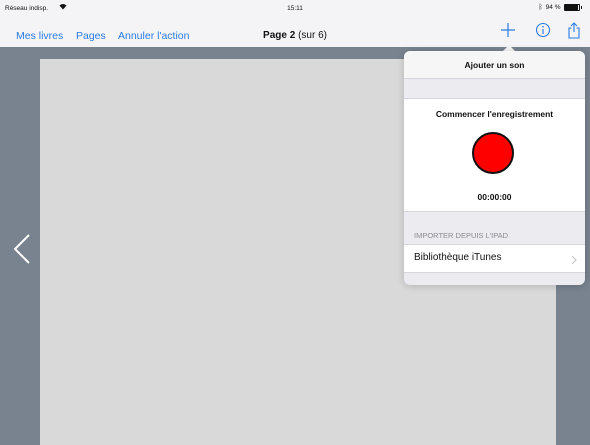 The height and width of the screenshot is (445, 590). Describe the element at coordinates (574, 33) in the screenshot. I see `share-icon` at that location.